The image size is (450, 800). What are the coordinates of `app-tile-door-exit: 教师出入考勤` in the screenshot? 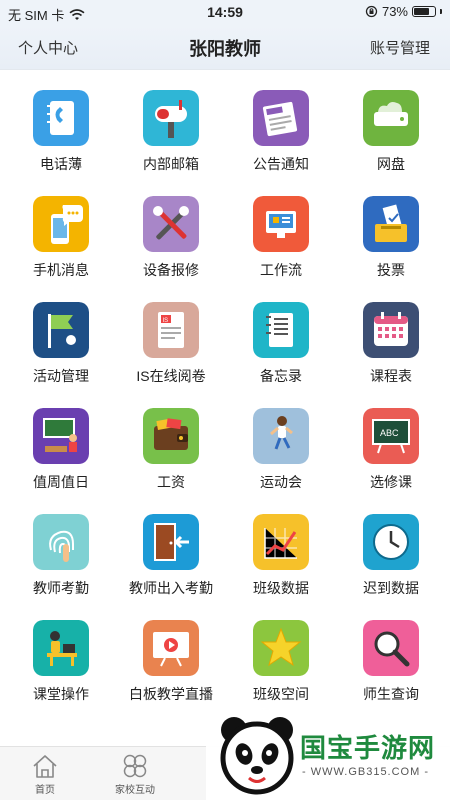 It's located at (171, 562).